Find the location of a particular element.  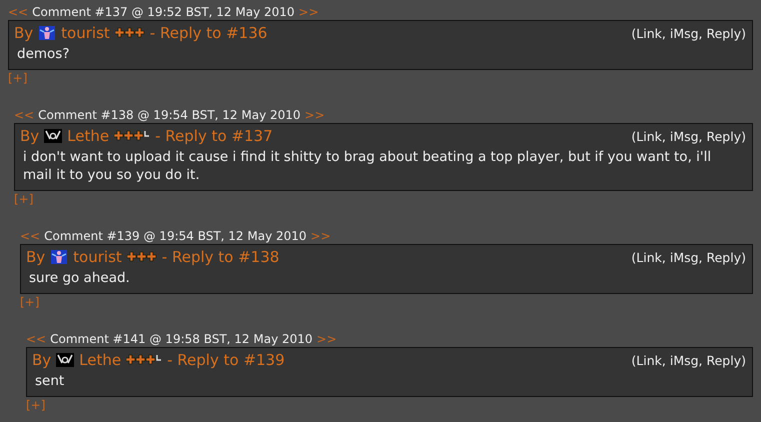

comment-text: demos? is located at coordinates (43, 54).